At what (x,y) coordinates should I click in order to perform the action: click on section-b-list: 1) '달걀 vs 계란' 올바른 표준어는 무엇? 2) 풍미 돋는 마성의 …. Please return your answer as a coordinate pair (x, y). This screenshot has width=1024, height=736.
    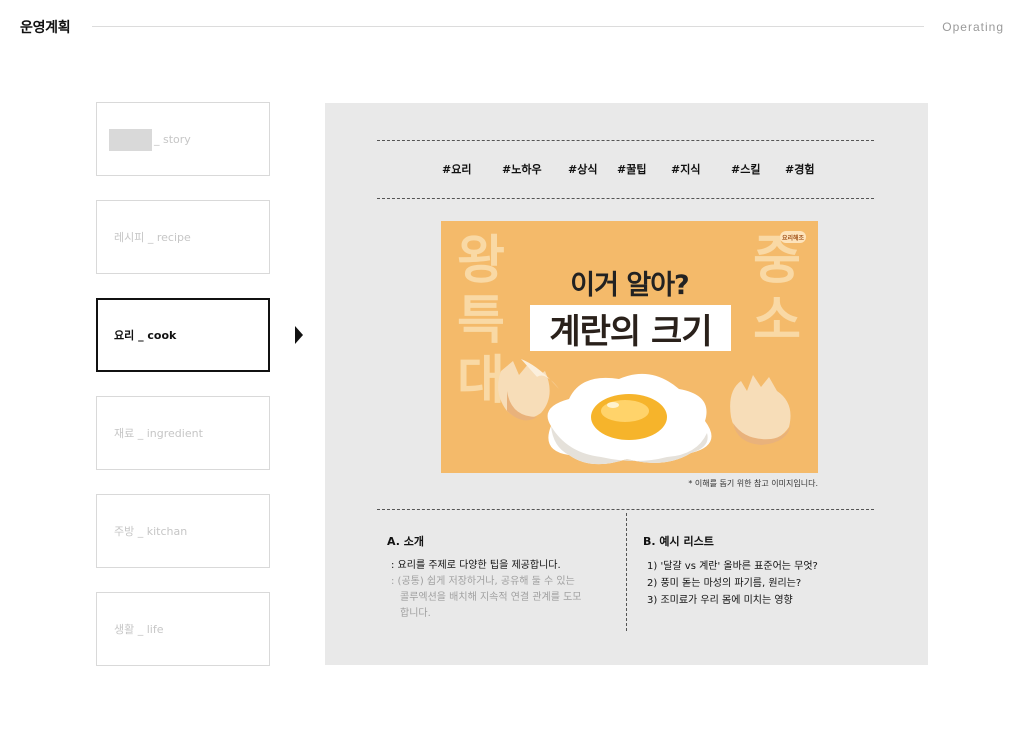
    Looking at the image, I should click on (767, 583).